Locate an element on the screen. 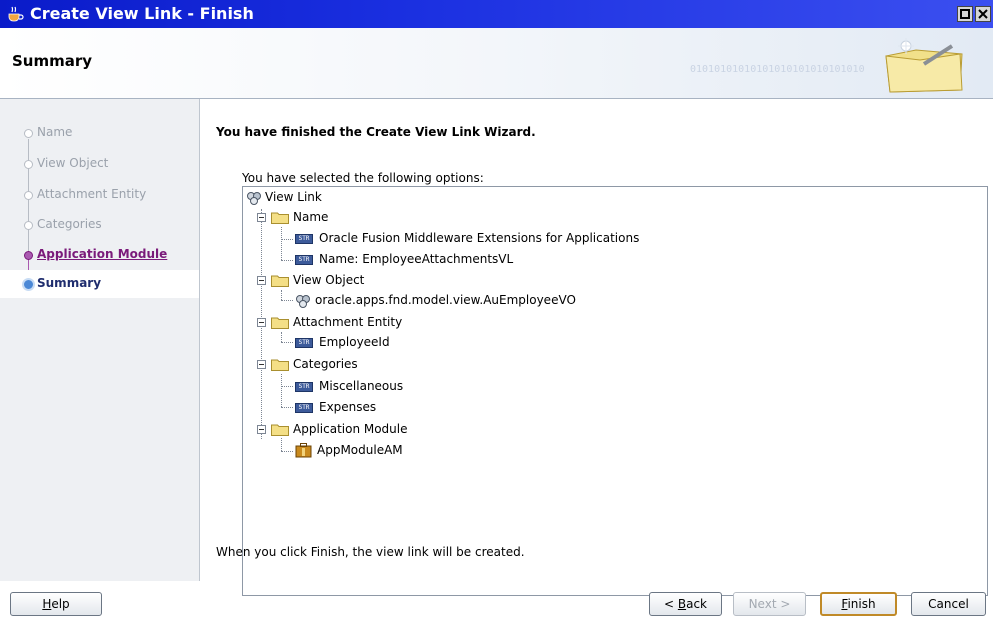  step-summary: Summary is located at coordinates (99, 284).